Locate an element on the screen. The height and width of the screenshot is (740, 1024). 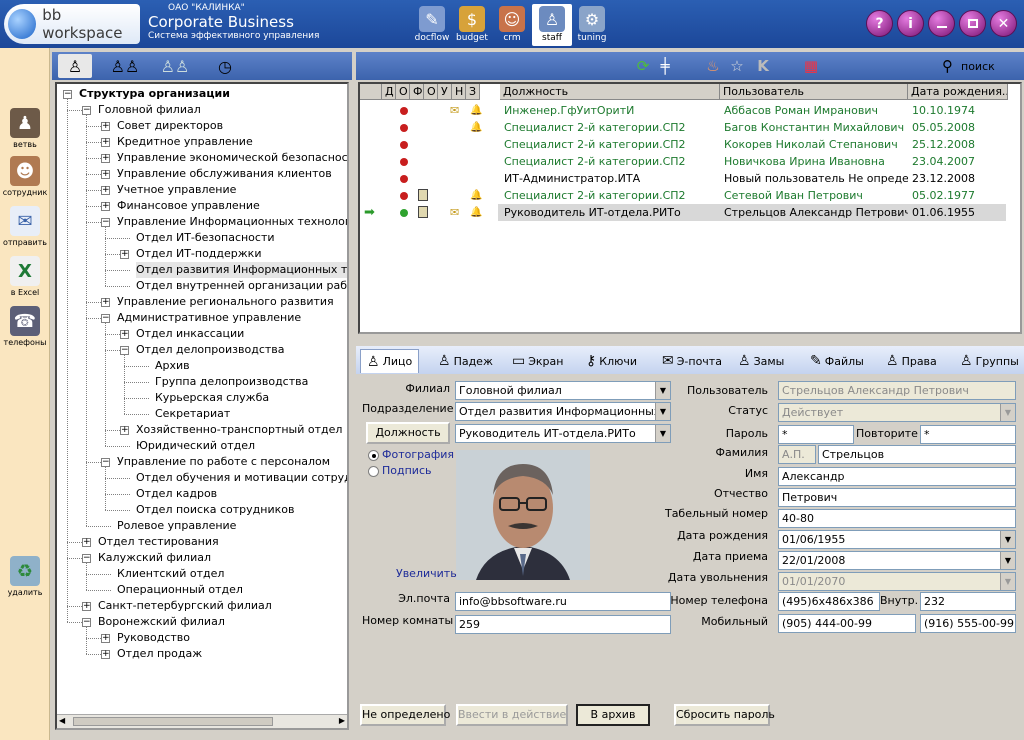
tree-node: Секретариат is located at coordinates (192, 414).